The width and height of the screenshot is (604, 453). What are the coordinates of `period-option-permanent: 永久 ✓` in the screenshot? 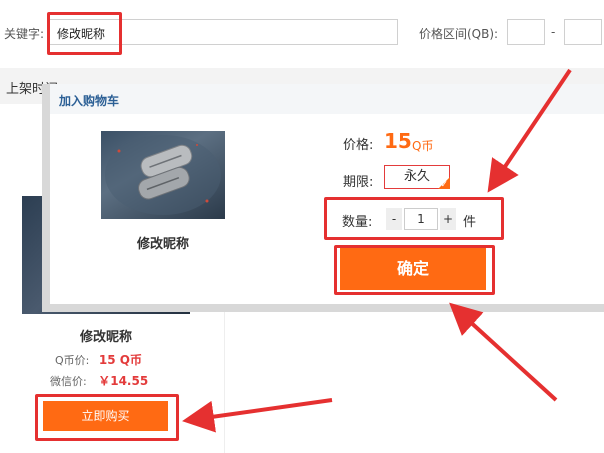 It's located at (417, 177).